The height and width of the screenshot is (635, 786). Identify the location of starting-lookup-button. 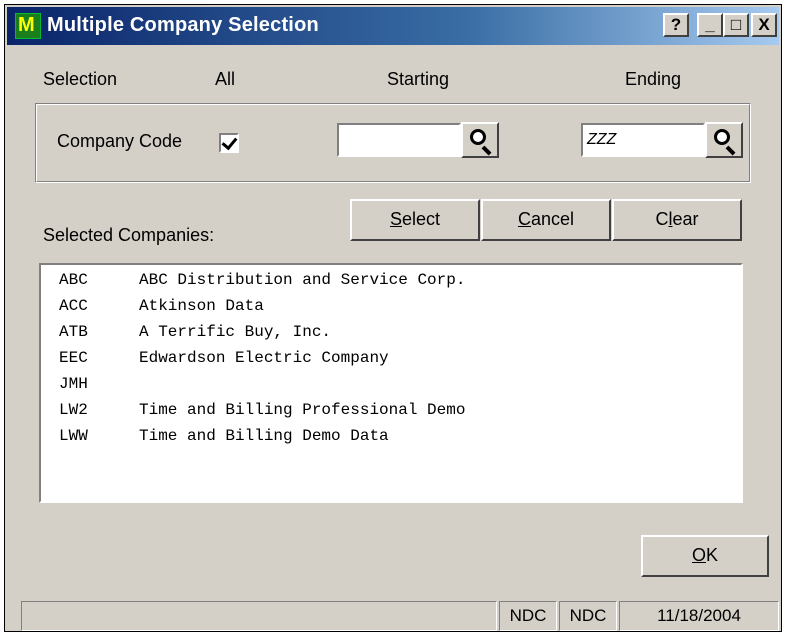
(480, 140).